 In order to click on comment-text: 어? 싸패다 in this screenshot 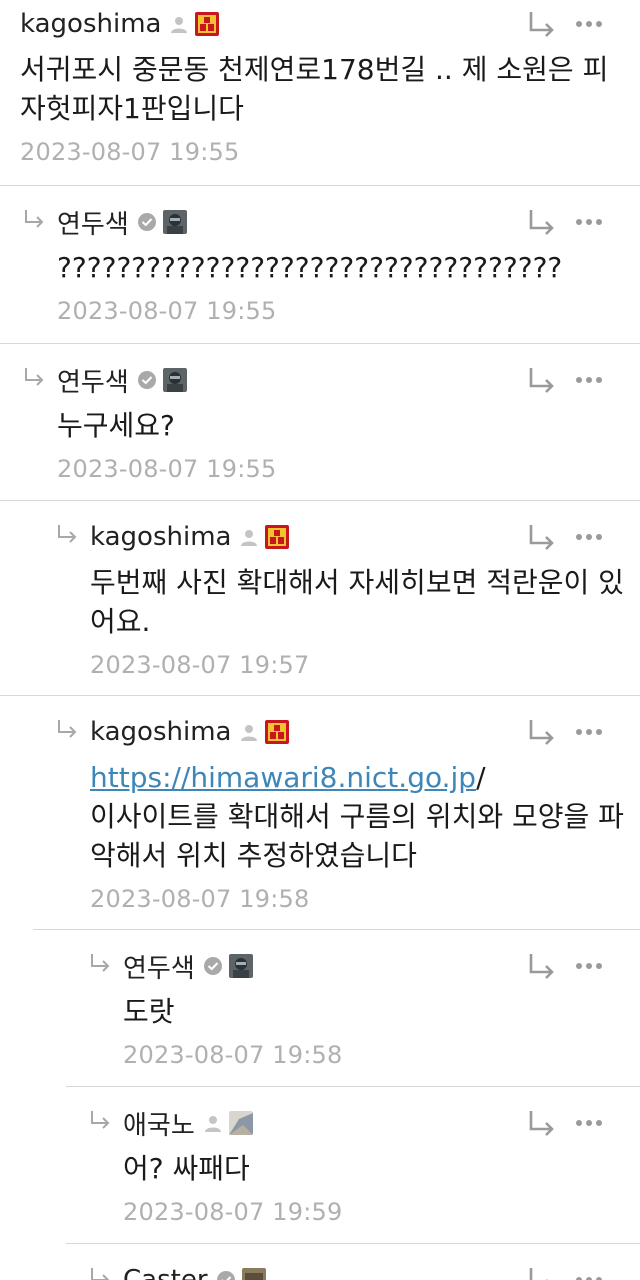, I will do `click(186, 1168)`.